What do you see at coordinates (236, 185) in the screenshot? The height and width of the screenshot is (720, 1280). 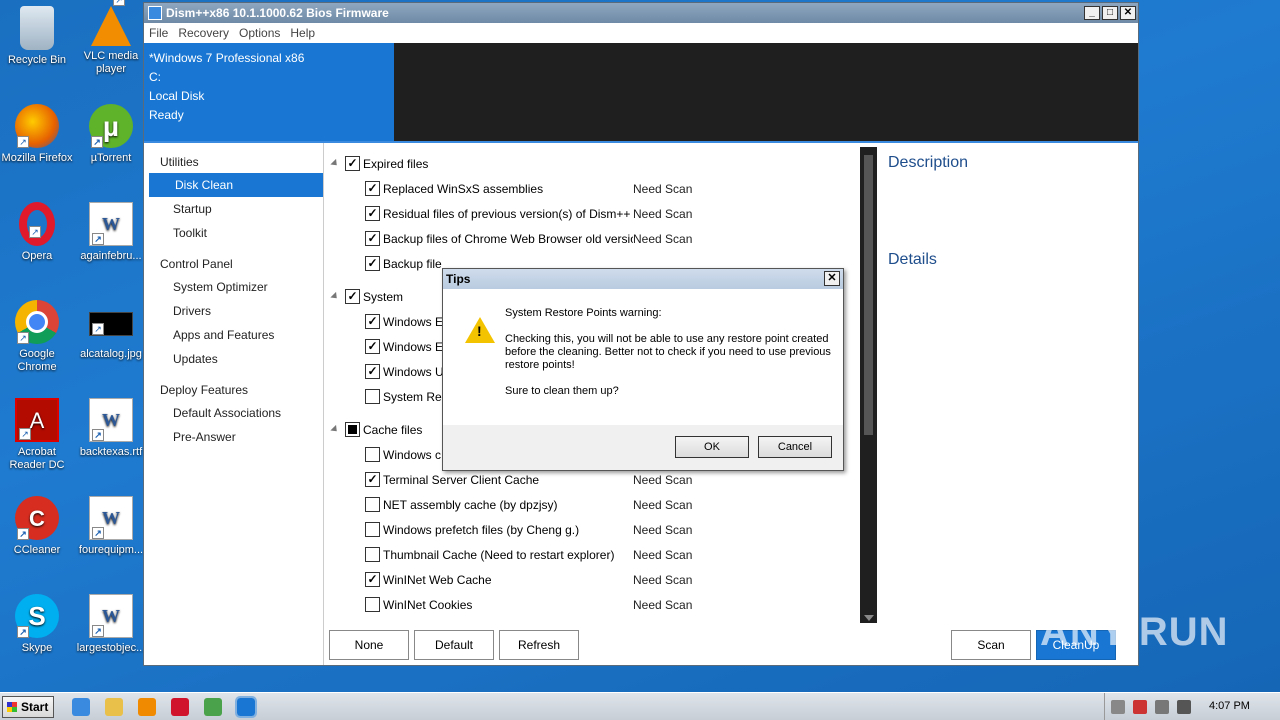 I see `sidebar-item: Disk Clean` at bounding box center [236, 185].